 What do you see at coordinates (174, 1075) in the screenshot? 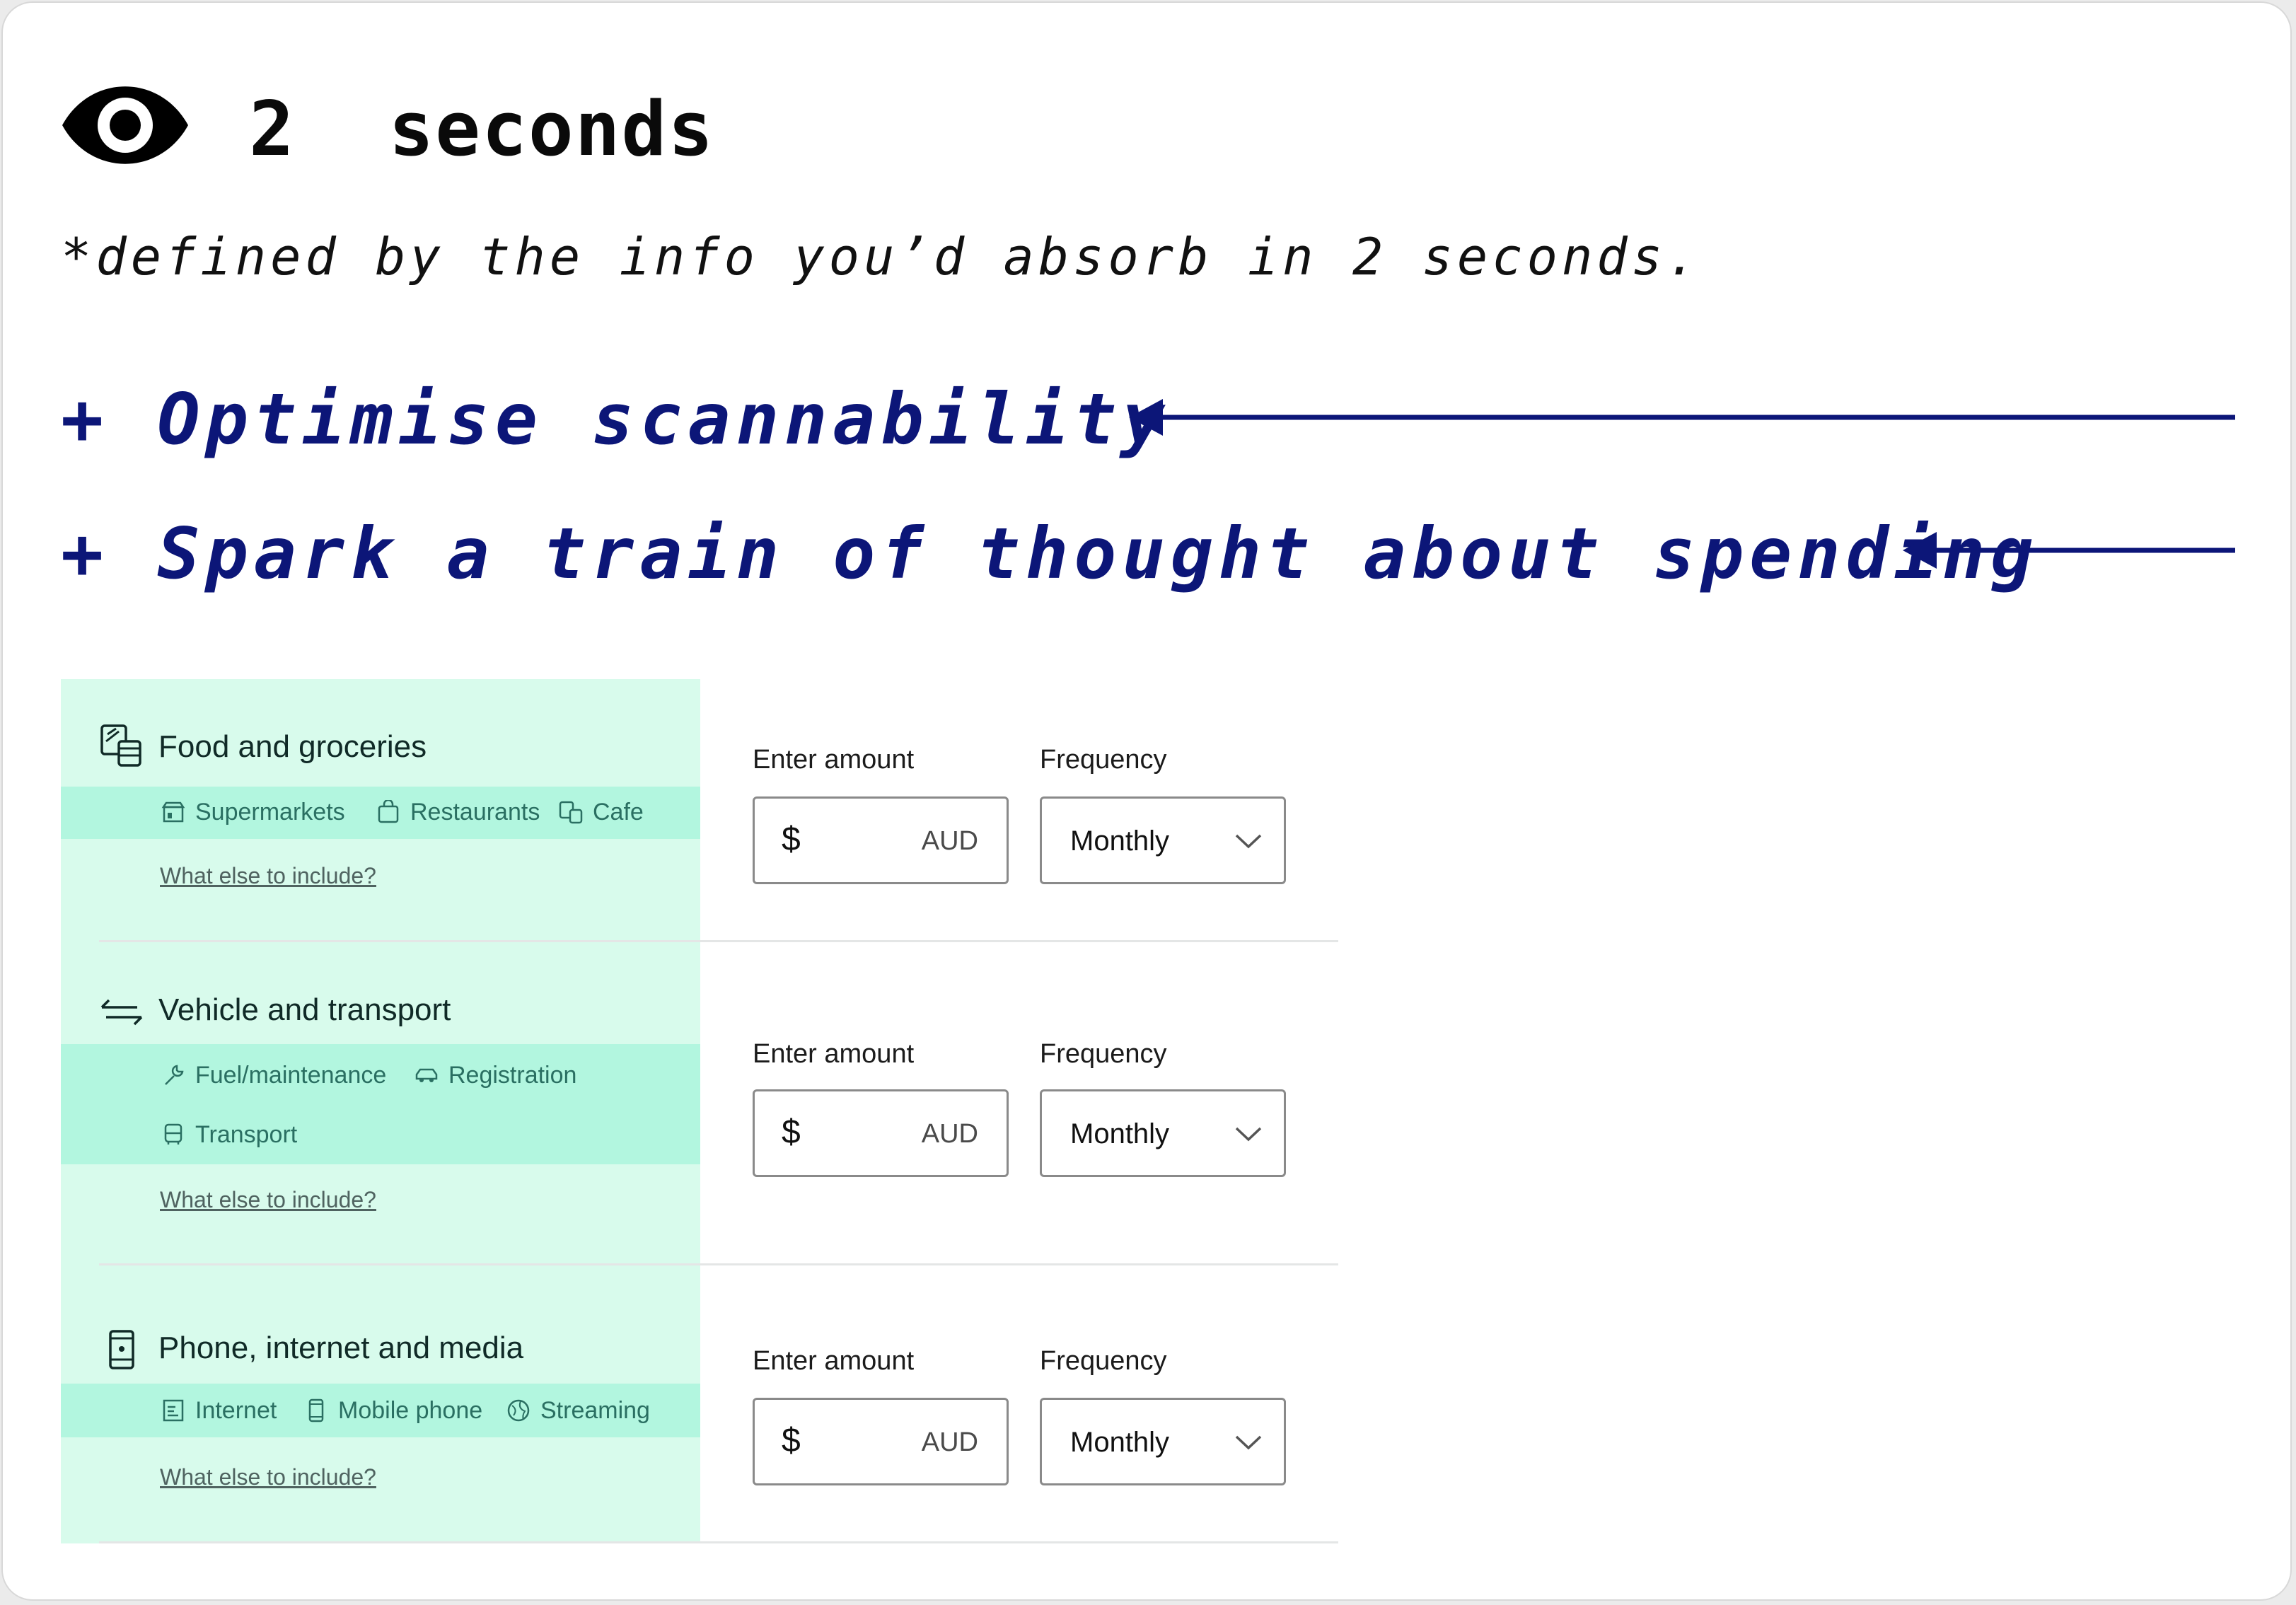
I see `wrench-icon` at bounding box center [174, 1075].